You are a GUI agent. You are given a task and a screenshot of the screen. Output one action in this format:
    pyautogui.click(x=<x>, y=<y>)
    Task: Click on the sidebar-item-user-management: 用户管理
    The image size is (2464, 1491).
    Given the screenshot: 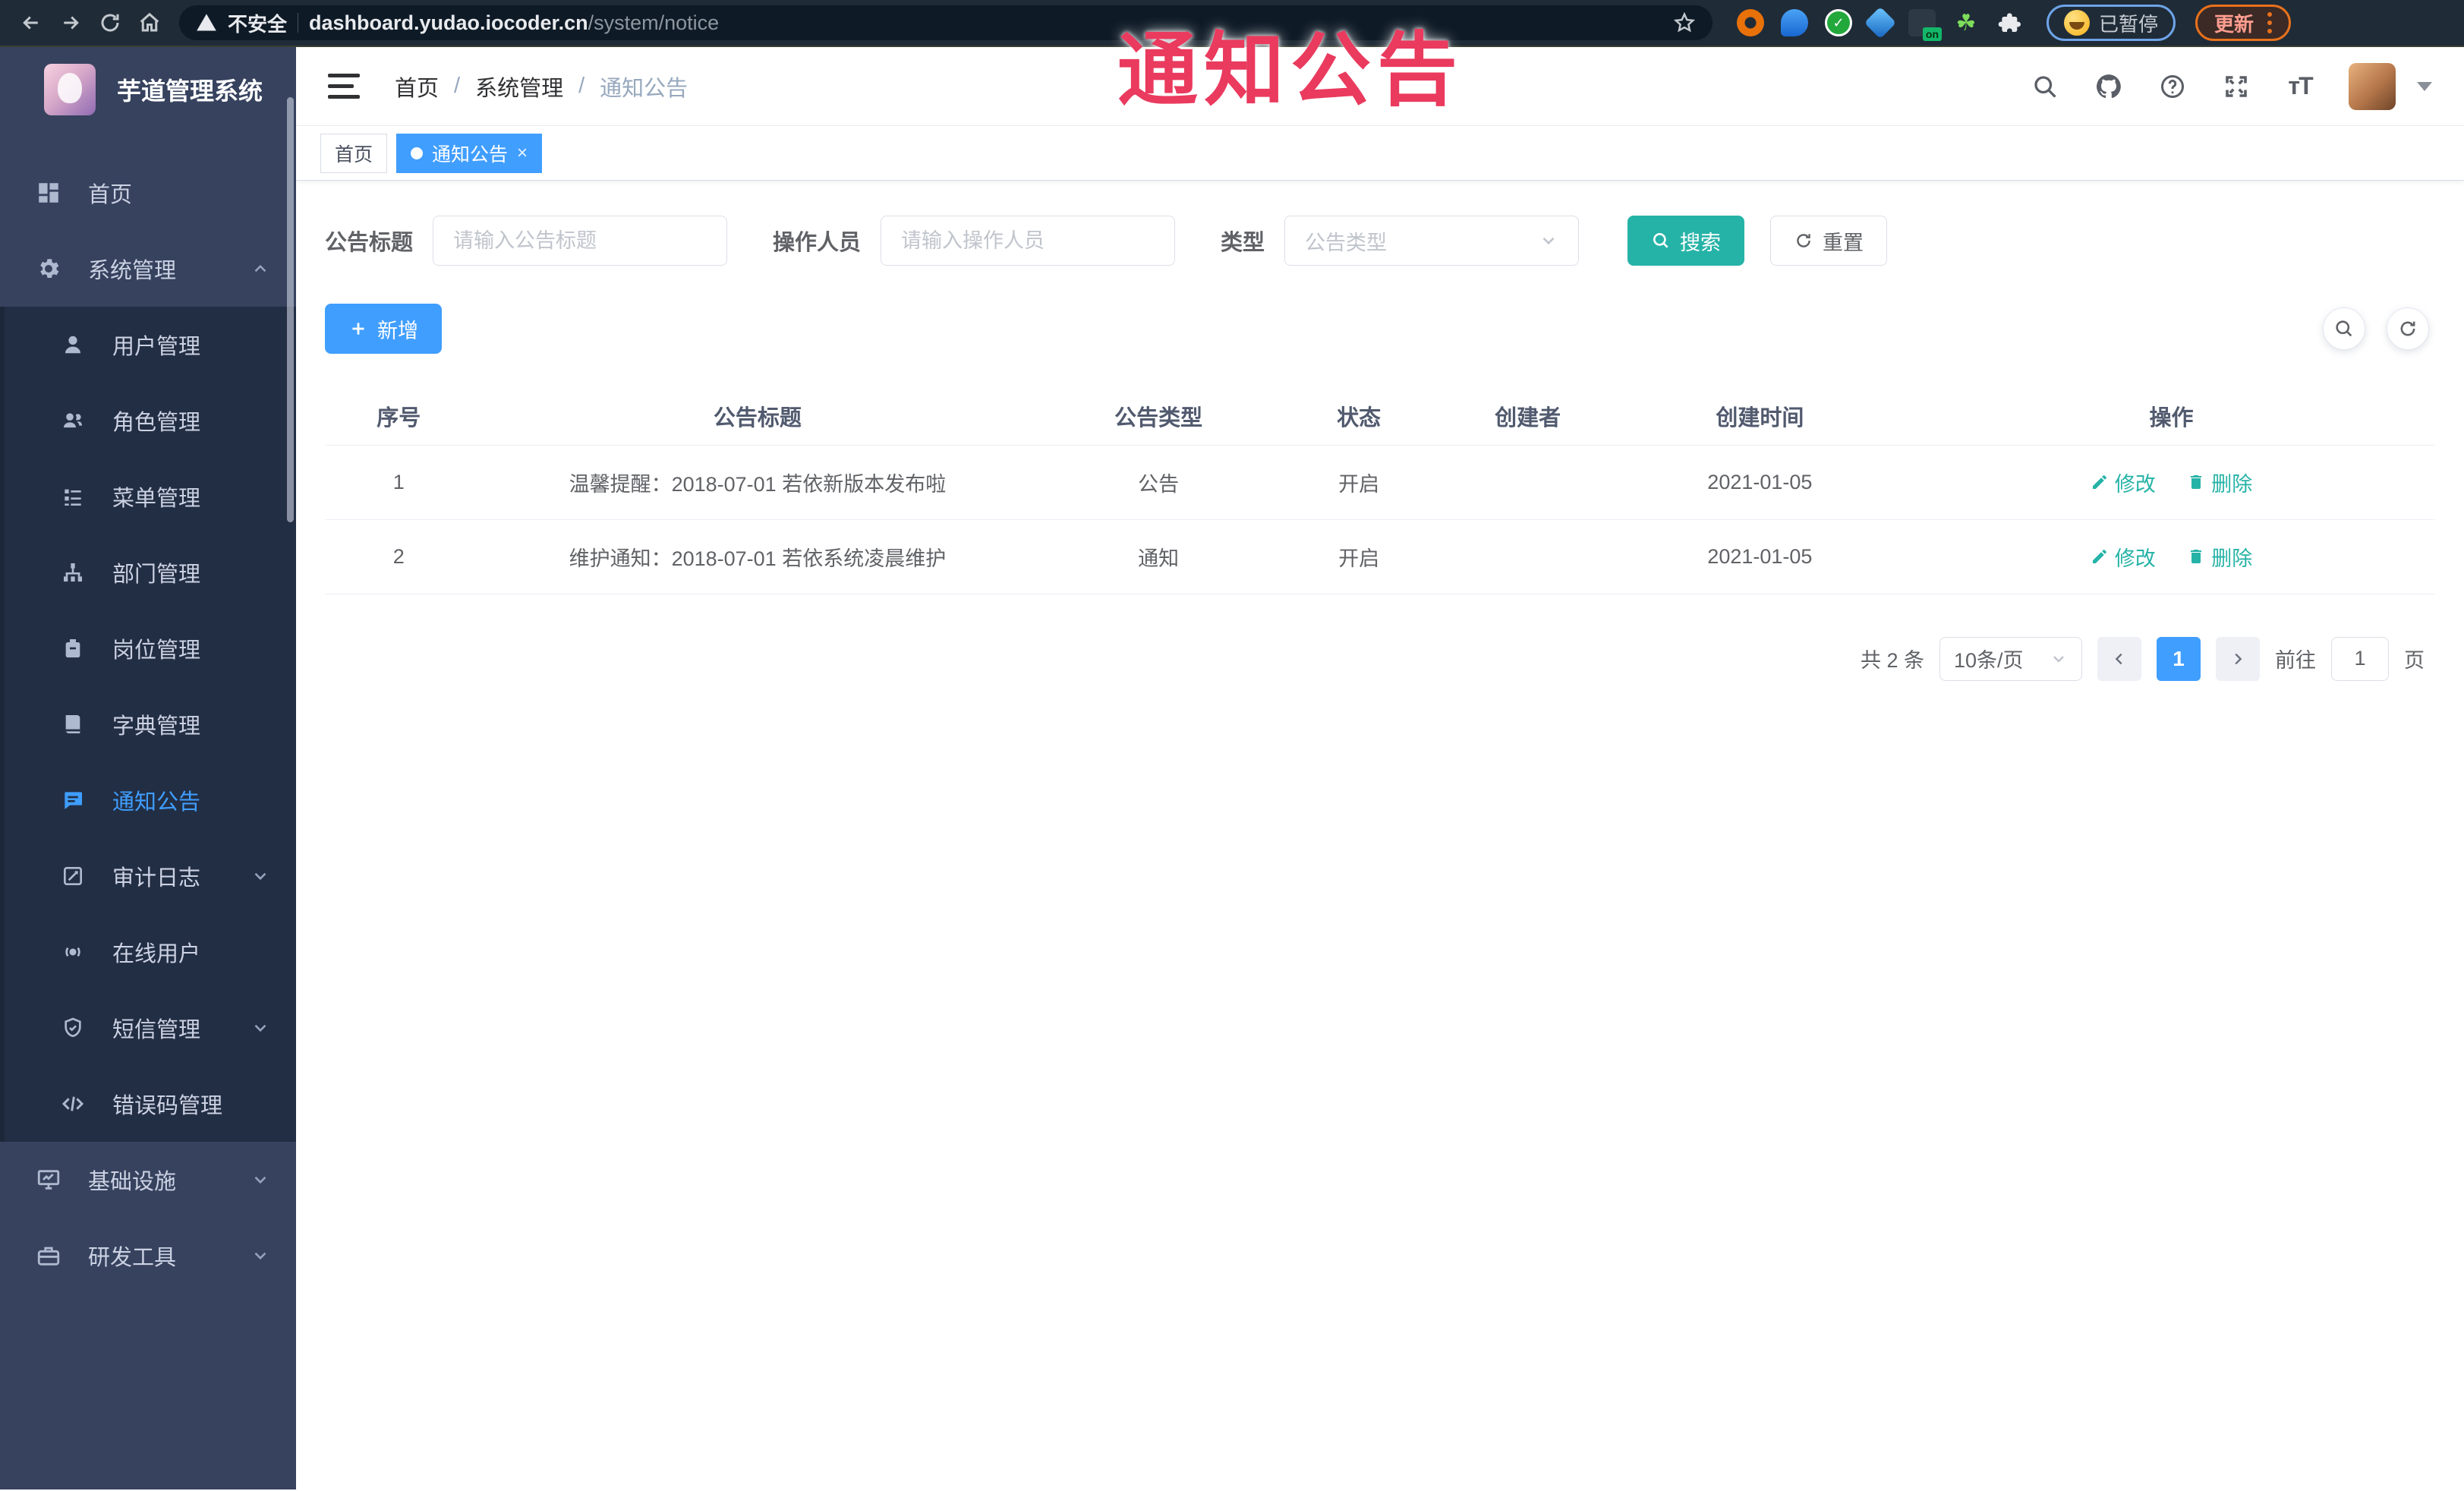 What is the action you would take?
    pyautogui.click(x=148, y=345)
    